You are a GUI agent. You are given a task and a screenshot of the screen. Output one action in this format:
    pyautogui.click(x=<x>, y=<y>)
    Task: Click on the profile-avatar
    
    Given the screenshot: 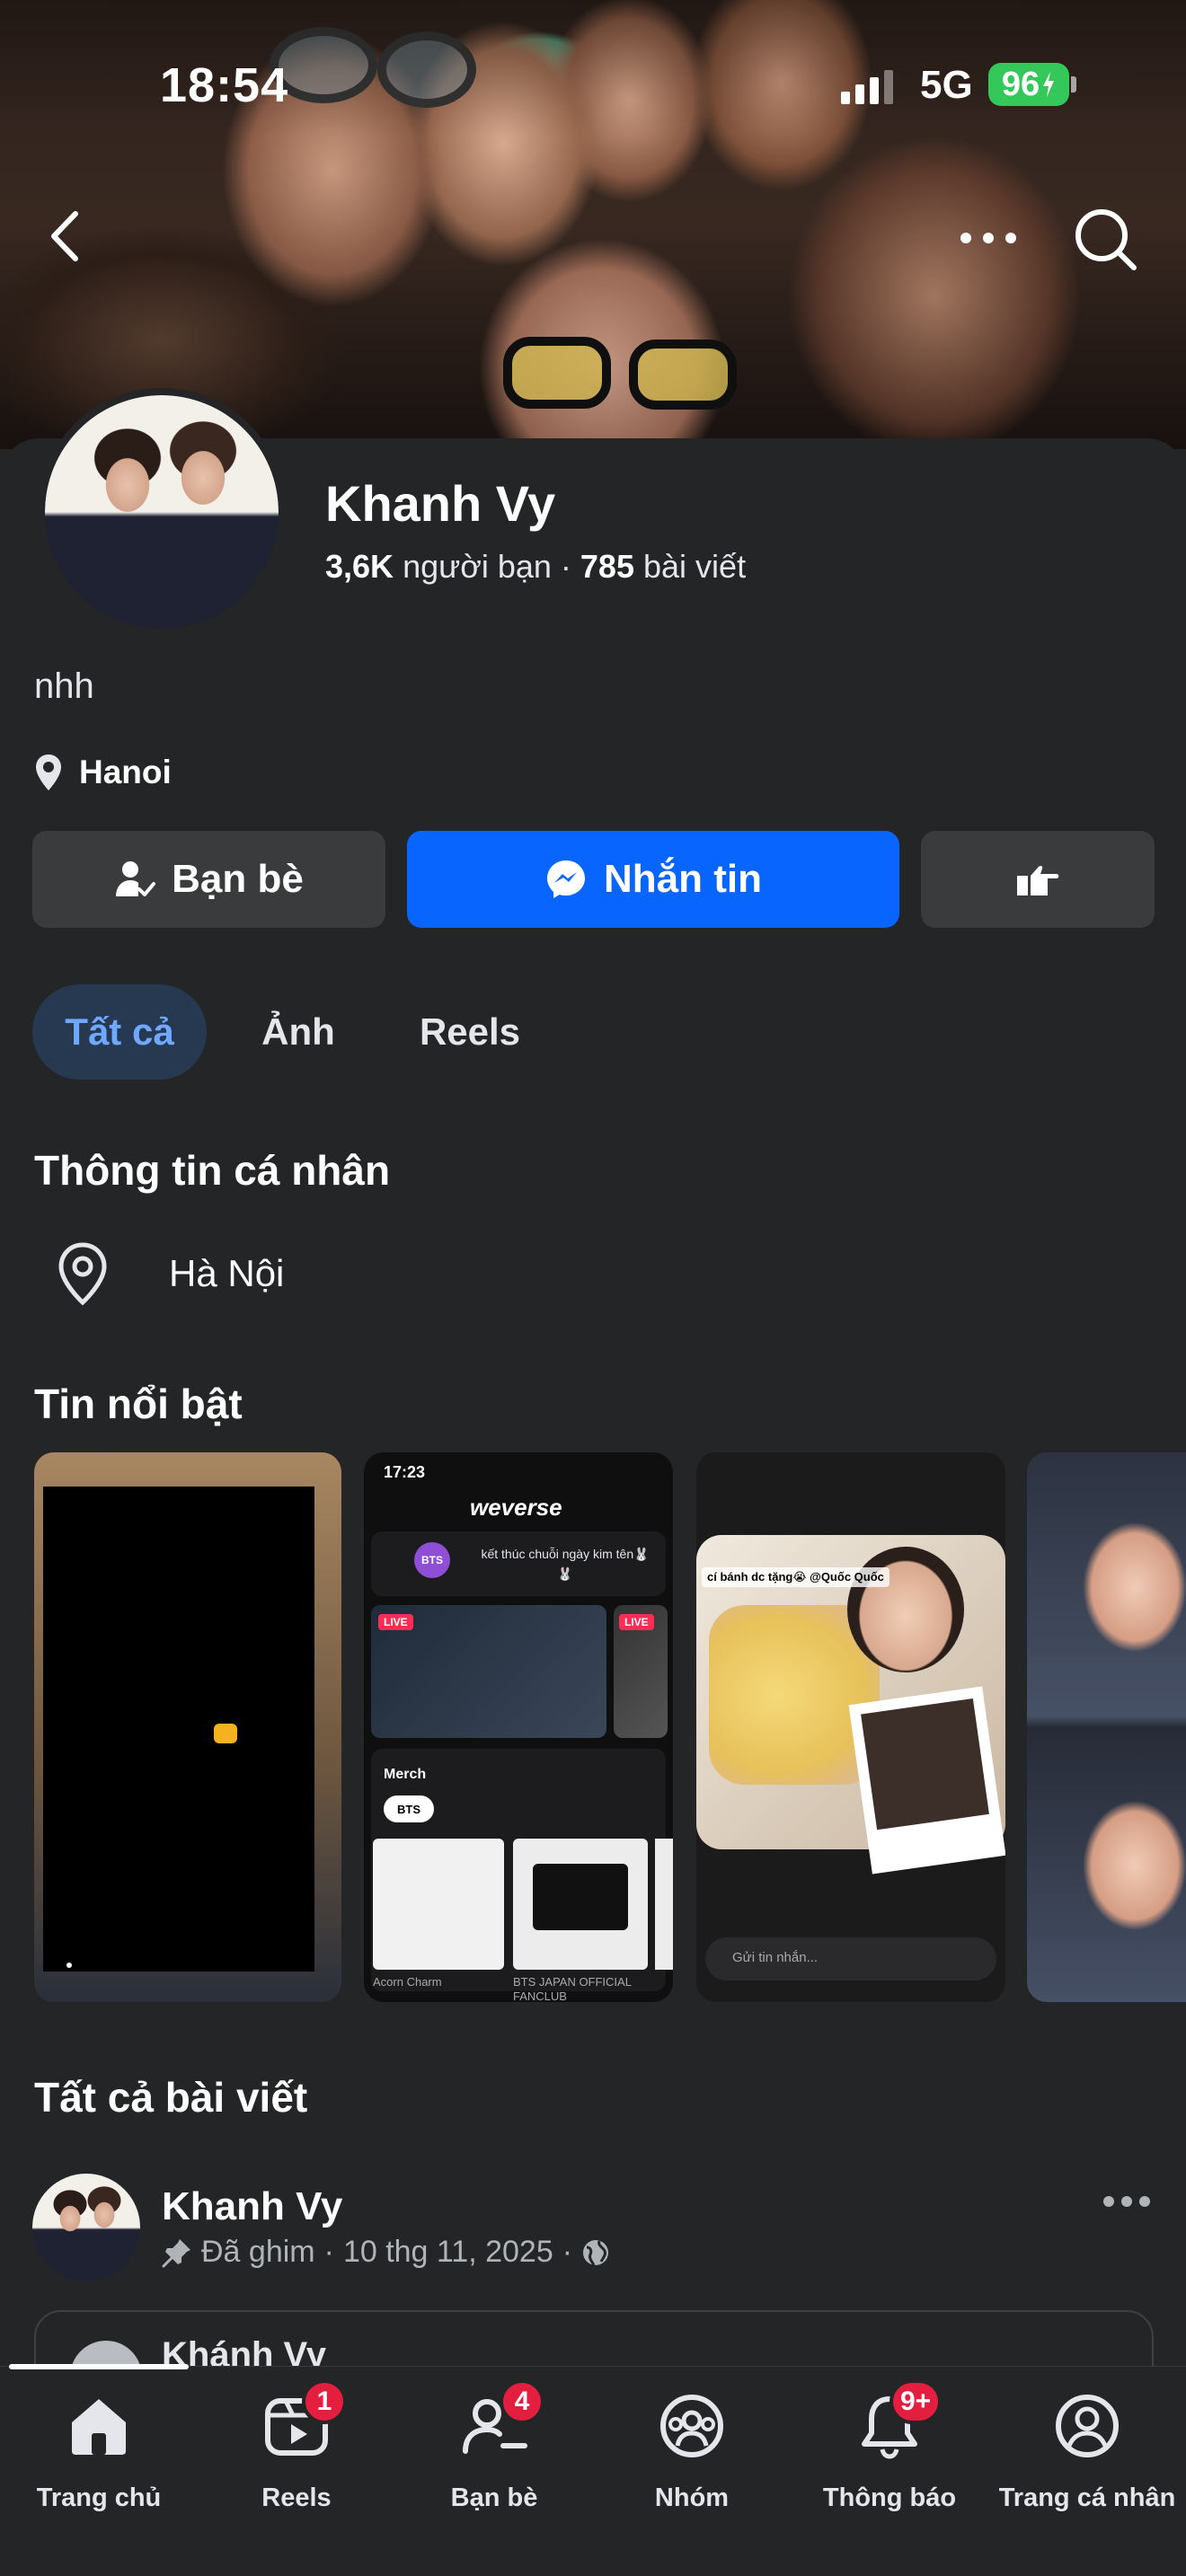 What is the action you would take?
    pyautogui.click(x=162, y=512)
    